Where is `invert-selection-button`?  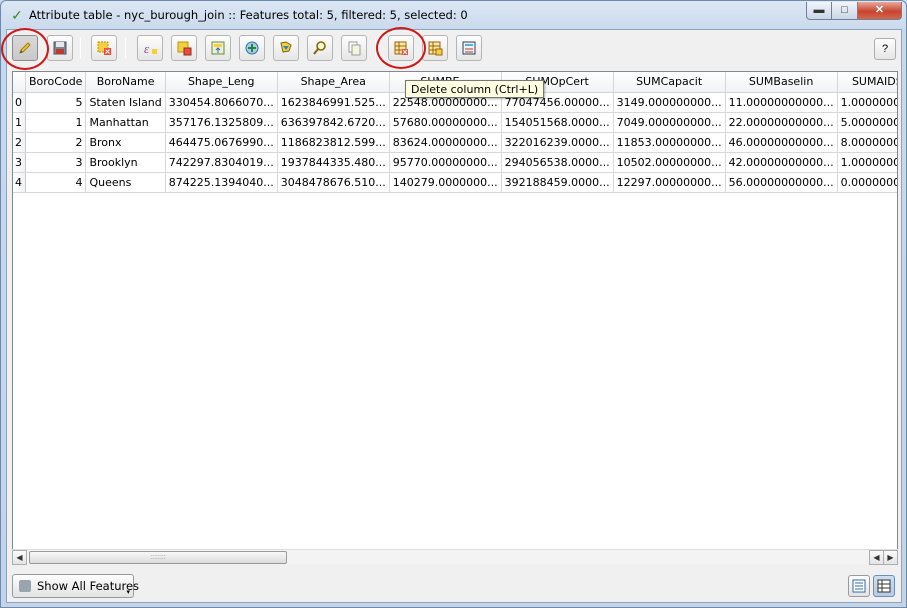
invert-selection-button is located at coordinates (184, 48).